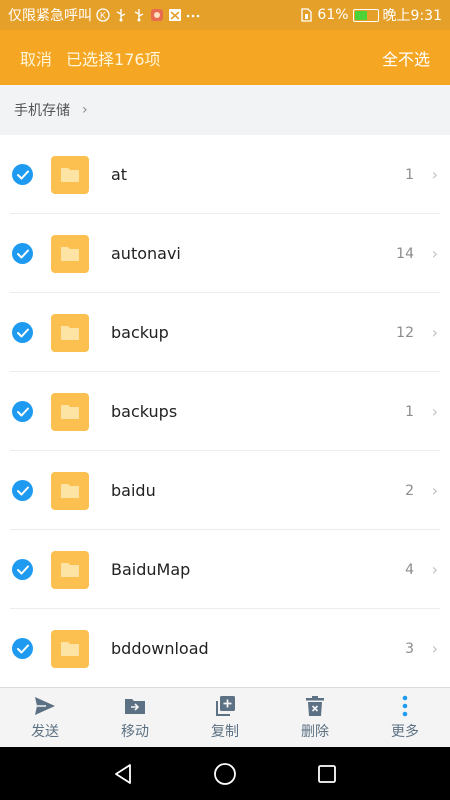 Image resolution: width=450 pixels, height=800 pixels. What do you see at coordinates (119, 174) in the screenshot?
I see `file-name: at` at bounding box center [119, 174].